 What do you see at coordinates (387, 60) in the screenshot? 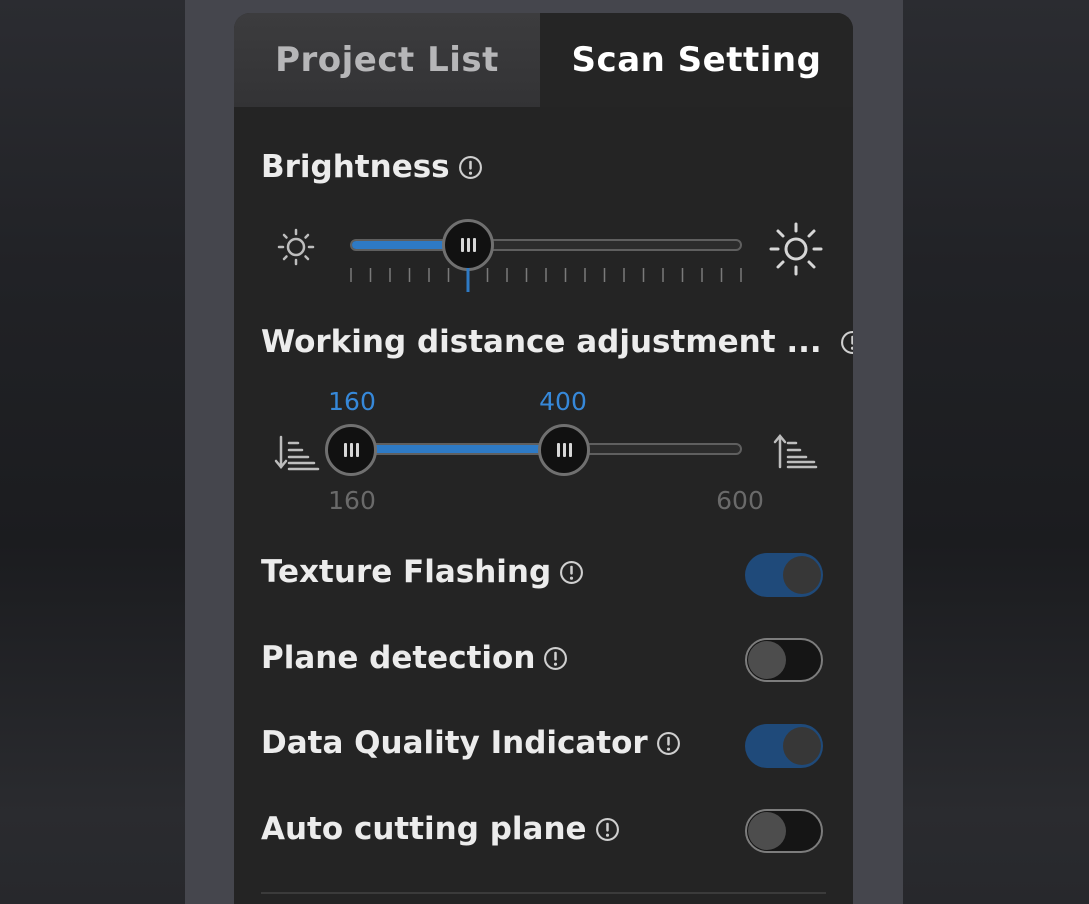
I see `tab-project-list: Project List` at bounding box center [387, 60].